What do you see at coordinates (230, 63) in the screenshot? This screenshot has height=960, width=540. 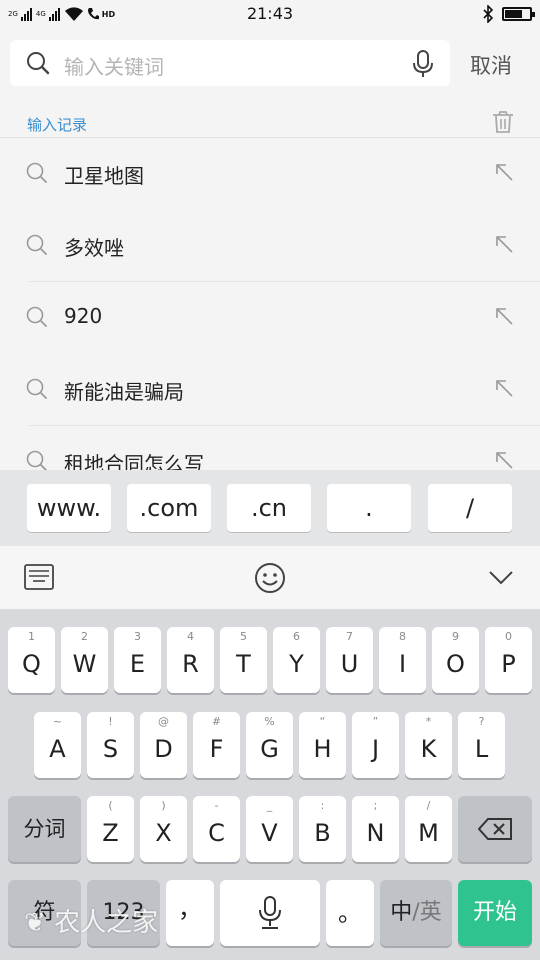 I see `search-input: 输入关键词` at bounding box center [230, 63].